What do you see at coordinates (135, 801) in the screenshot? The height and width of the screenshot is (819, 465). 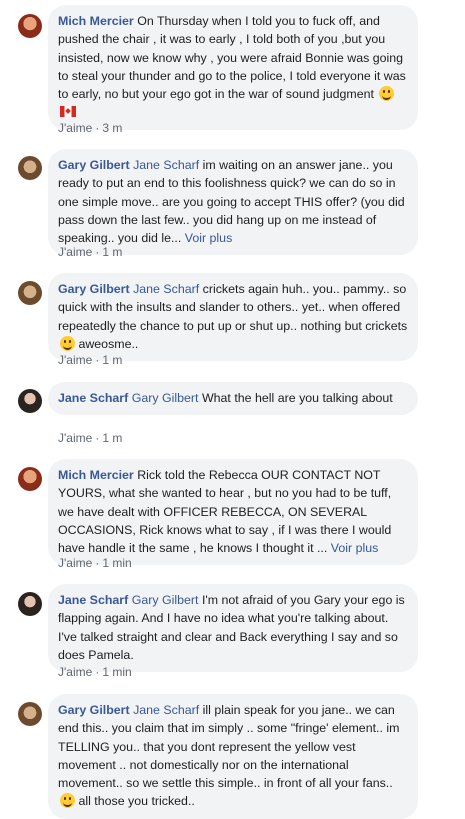 I see `comment-text-after: all those you tricked..` at bounding box center [135, 801].